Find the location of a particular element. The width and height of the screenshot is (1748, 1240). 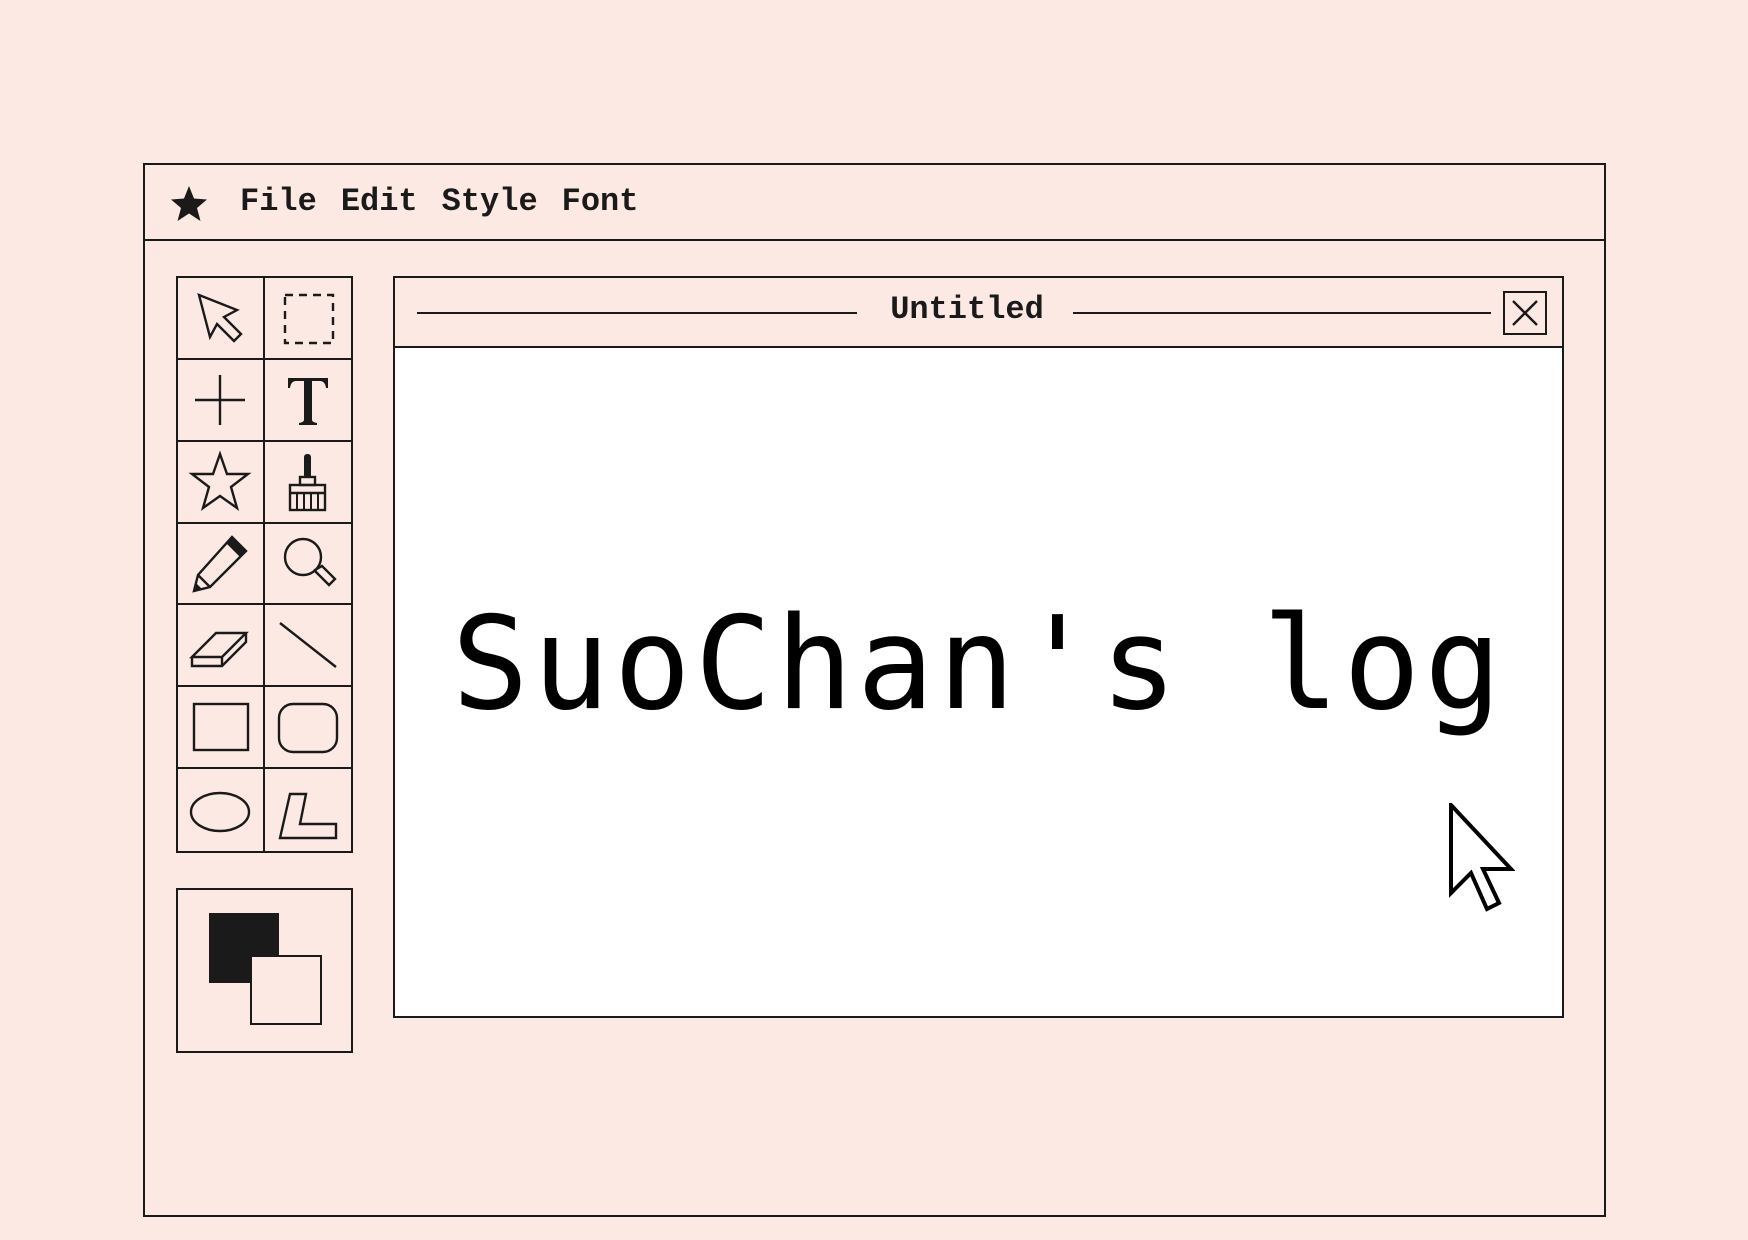

line-tool-icon is located at coordinates (308, 645).